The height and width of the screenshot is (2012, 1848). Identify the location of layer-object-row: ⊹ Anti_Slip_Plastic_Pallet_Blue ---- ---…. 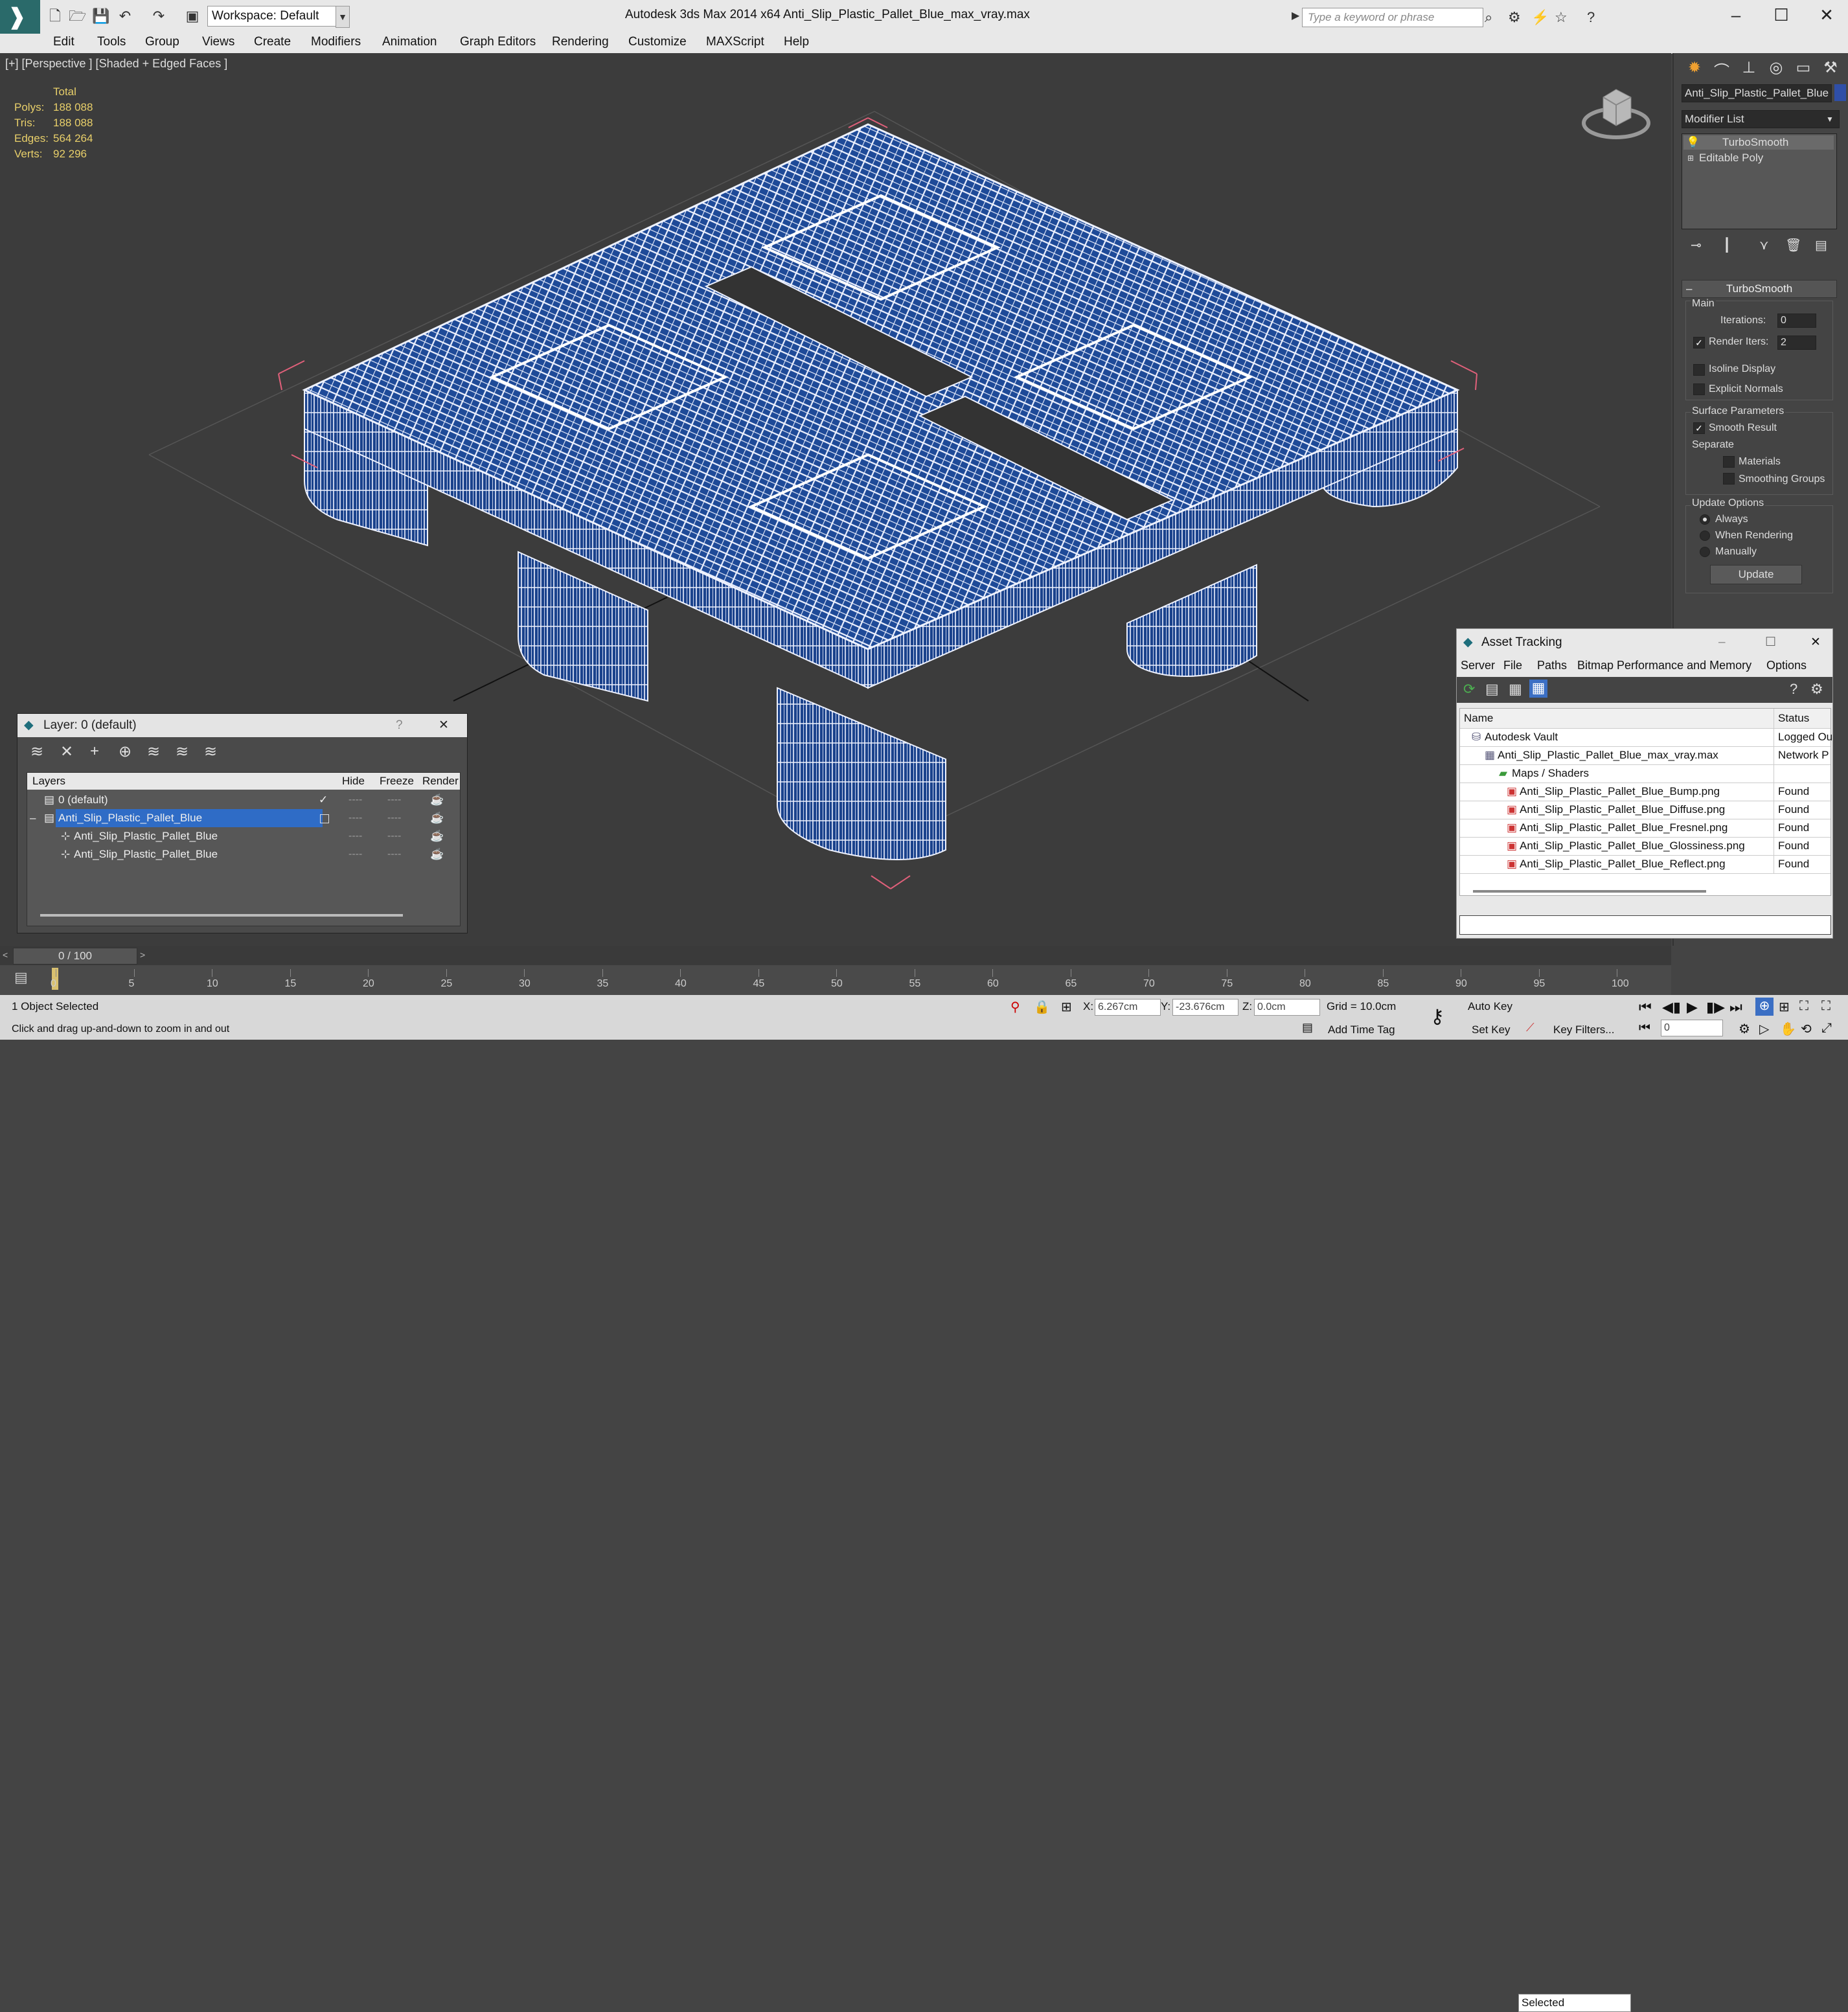
(243, 836).